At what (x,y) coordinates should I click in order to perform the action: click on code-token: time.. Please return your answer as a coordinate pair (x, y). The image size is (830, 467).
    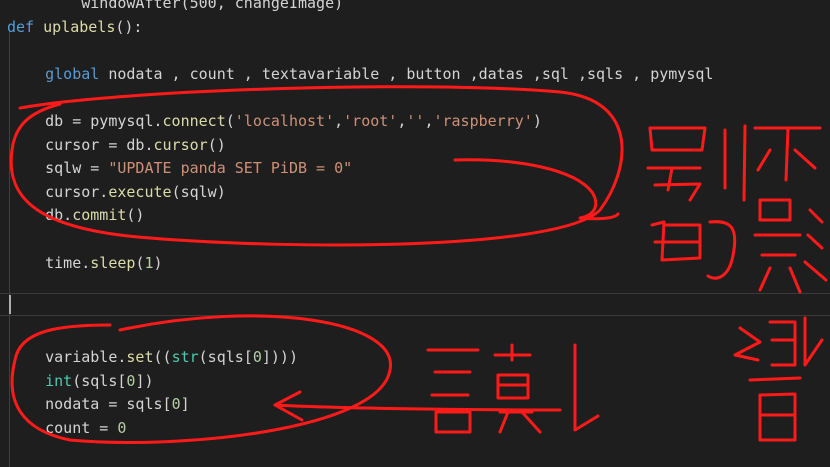
    Looking at the image, I should click on (50, 262).